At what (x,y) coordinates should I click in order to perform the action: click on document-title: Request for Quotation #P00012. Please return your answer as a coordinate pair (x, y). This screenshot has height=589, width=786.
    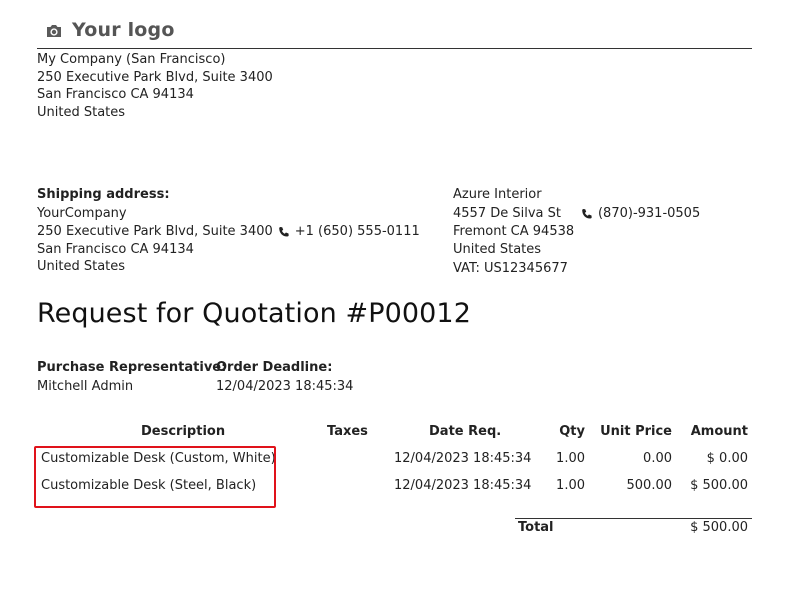
    Looking at the image, I should click on (254, 313).